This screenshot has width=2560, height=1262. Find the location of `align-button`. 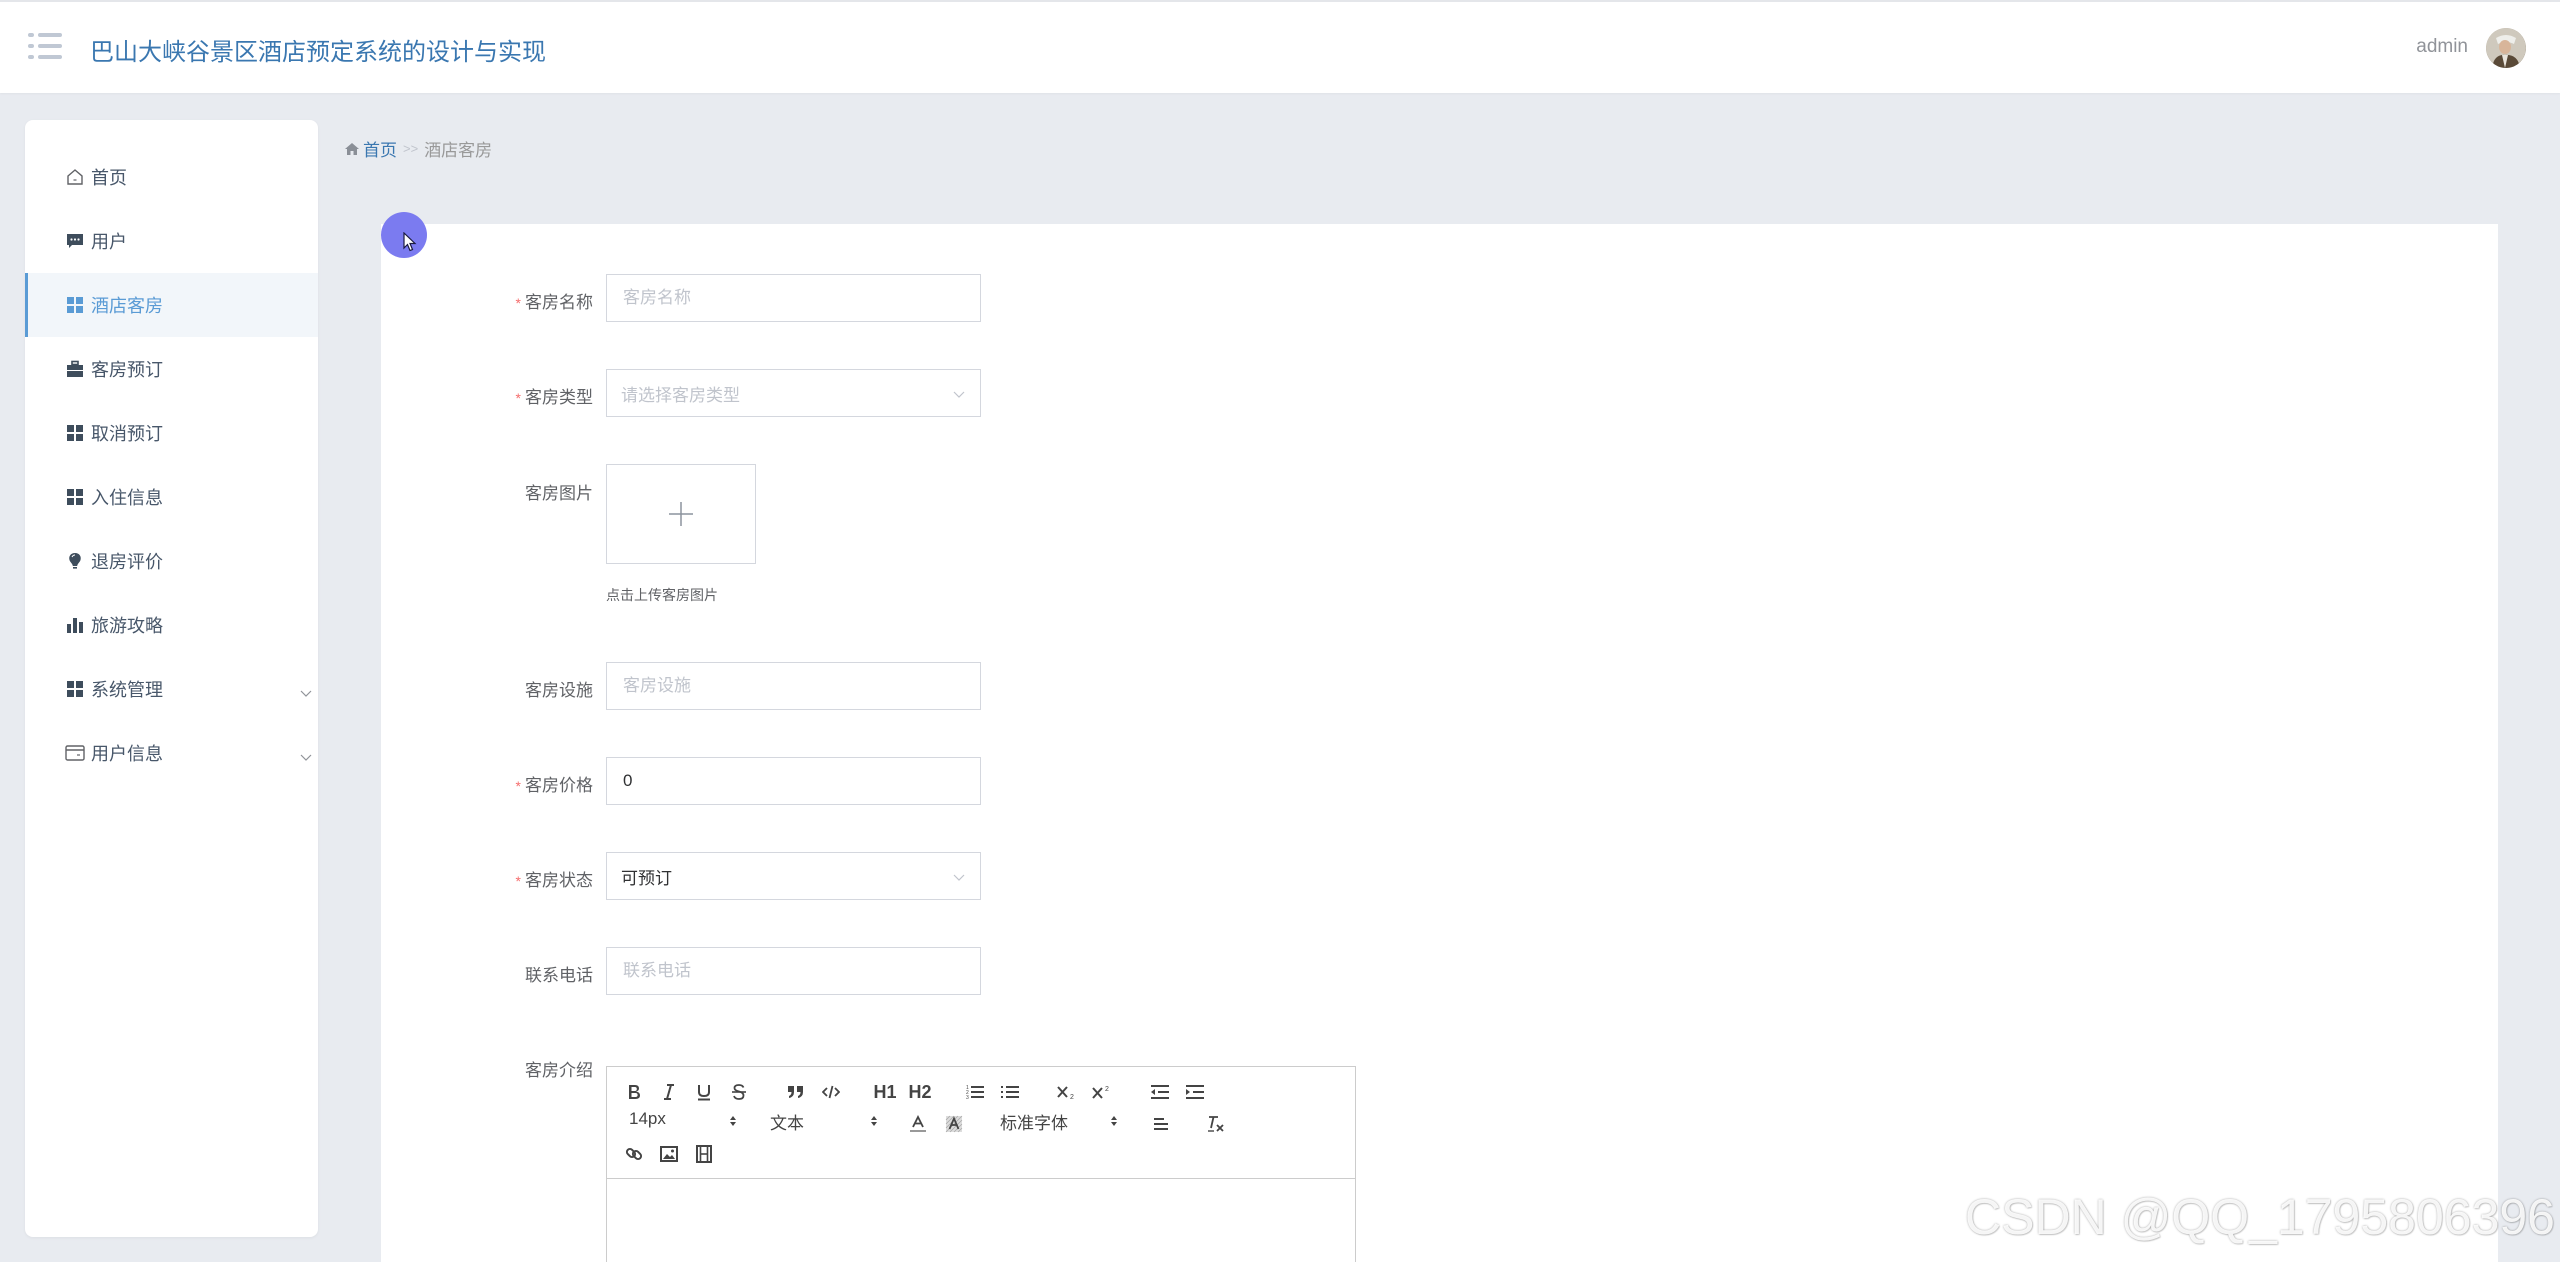

align-button is located at coordinates (1161, 1124).